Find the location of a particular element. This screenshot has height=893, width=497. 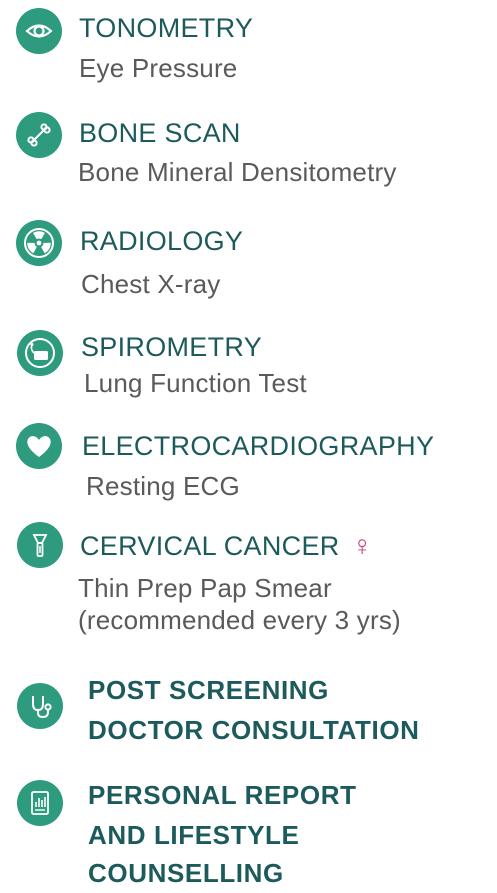

service-subtitle: Lung Function Test is located at coordinates (195, 383).